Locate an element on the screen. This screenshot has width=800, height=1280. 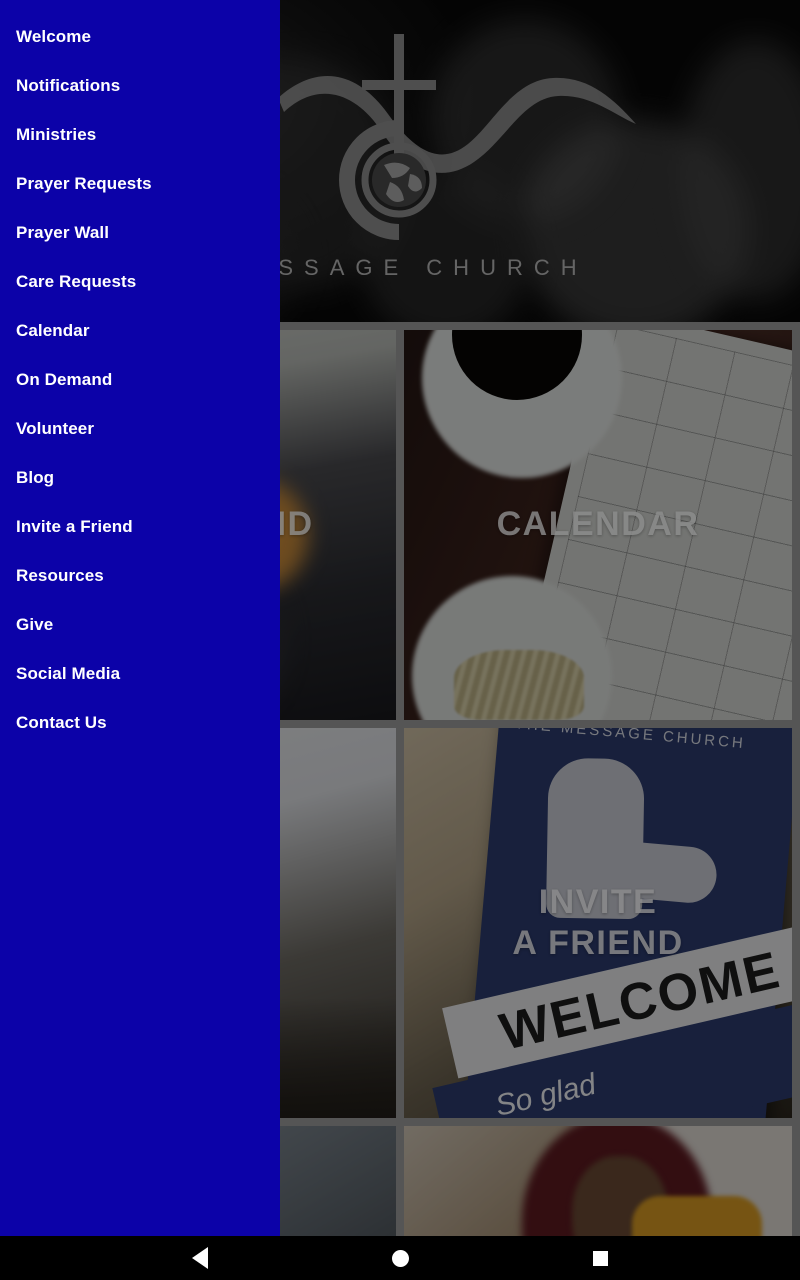
back-button is located at coordinates (200, 1258).